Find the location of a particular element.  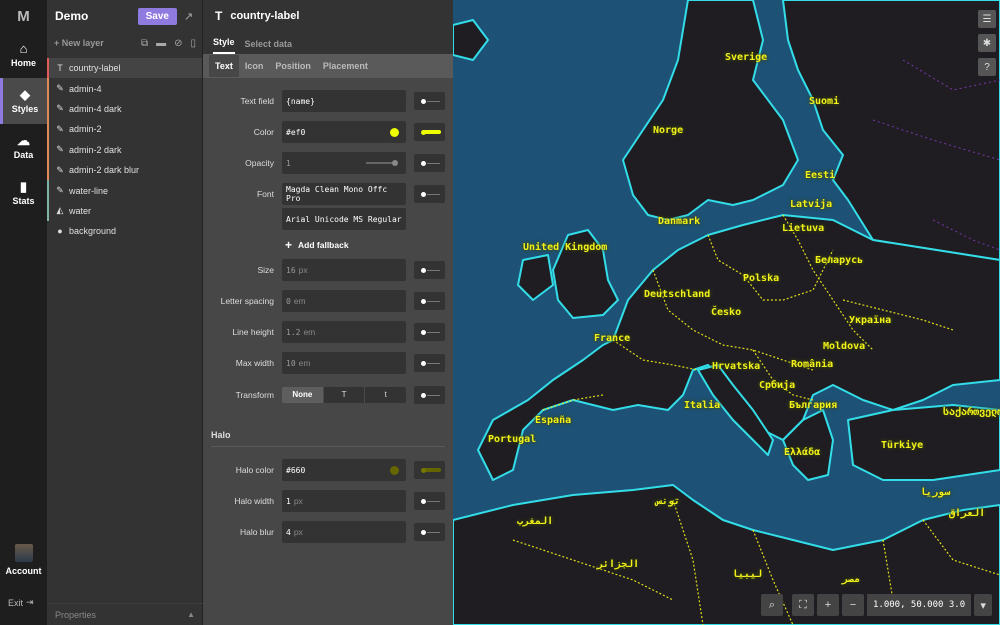

cloud-icon: ☁ is located at coordinates (23, 140).